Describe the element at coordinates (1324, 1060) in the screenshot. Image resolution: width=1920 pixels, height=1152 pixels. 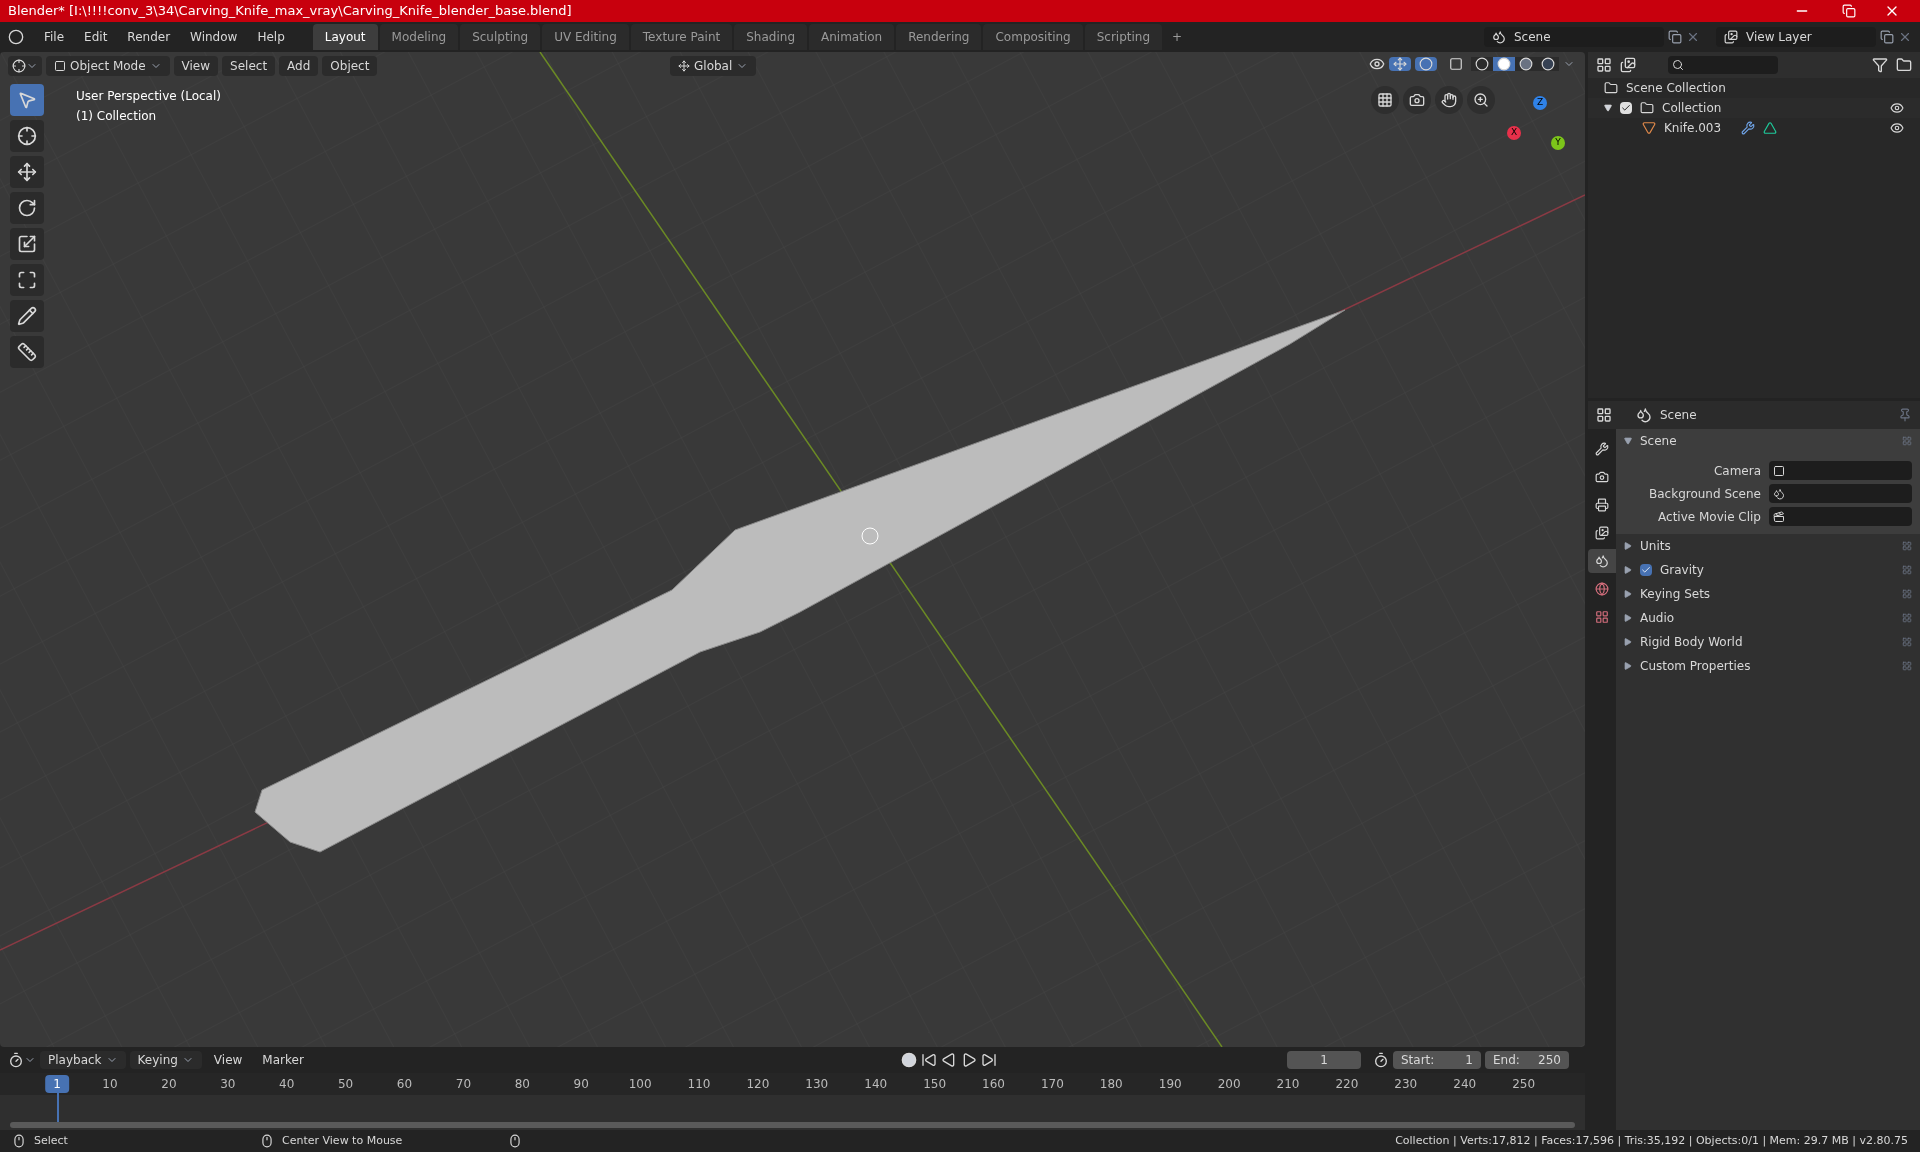
I see `current-frame-field: 1` at that location.